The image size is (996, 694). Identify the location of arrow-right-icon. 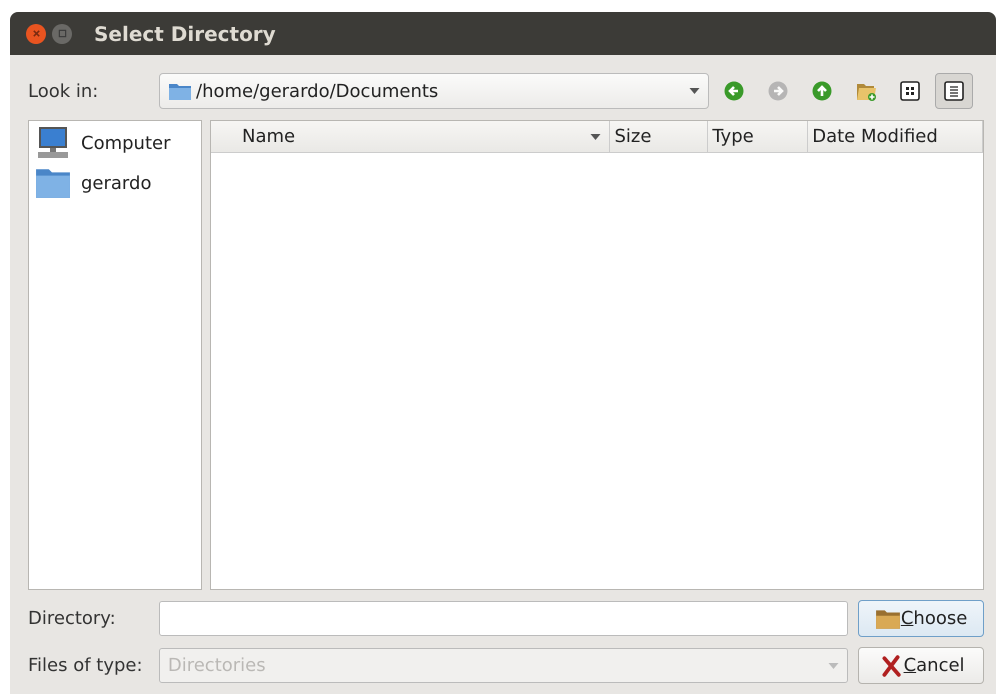
(778, 91).